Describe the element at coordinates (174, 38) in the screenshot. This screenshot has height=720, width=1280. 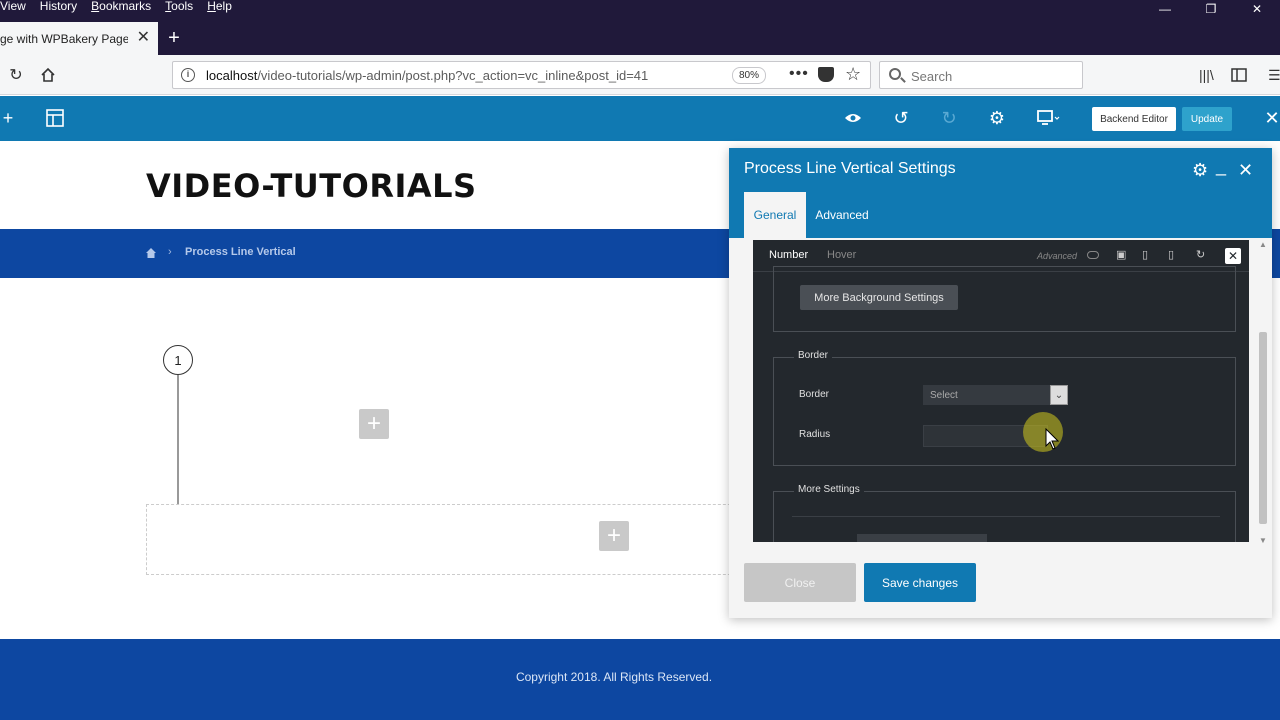
I see `new-tab-icon: +` at that location.